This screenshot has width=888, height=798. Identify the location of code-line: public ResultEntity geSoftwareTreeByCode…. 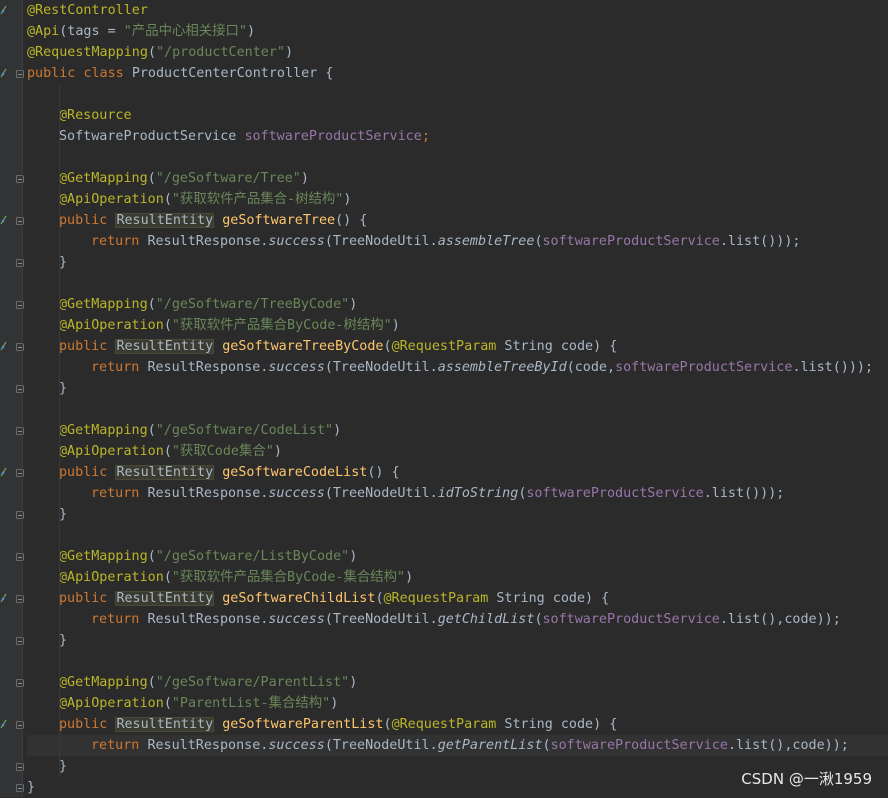
(457, 346).